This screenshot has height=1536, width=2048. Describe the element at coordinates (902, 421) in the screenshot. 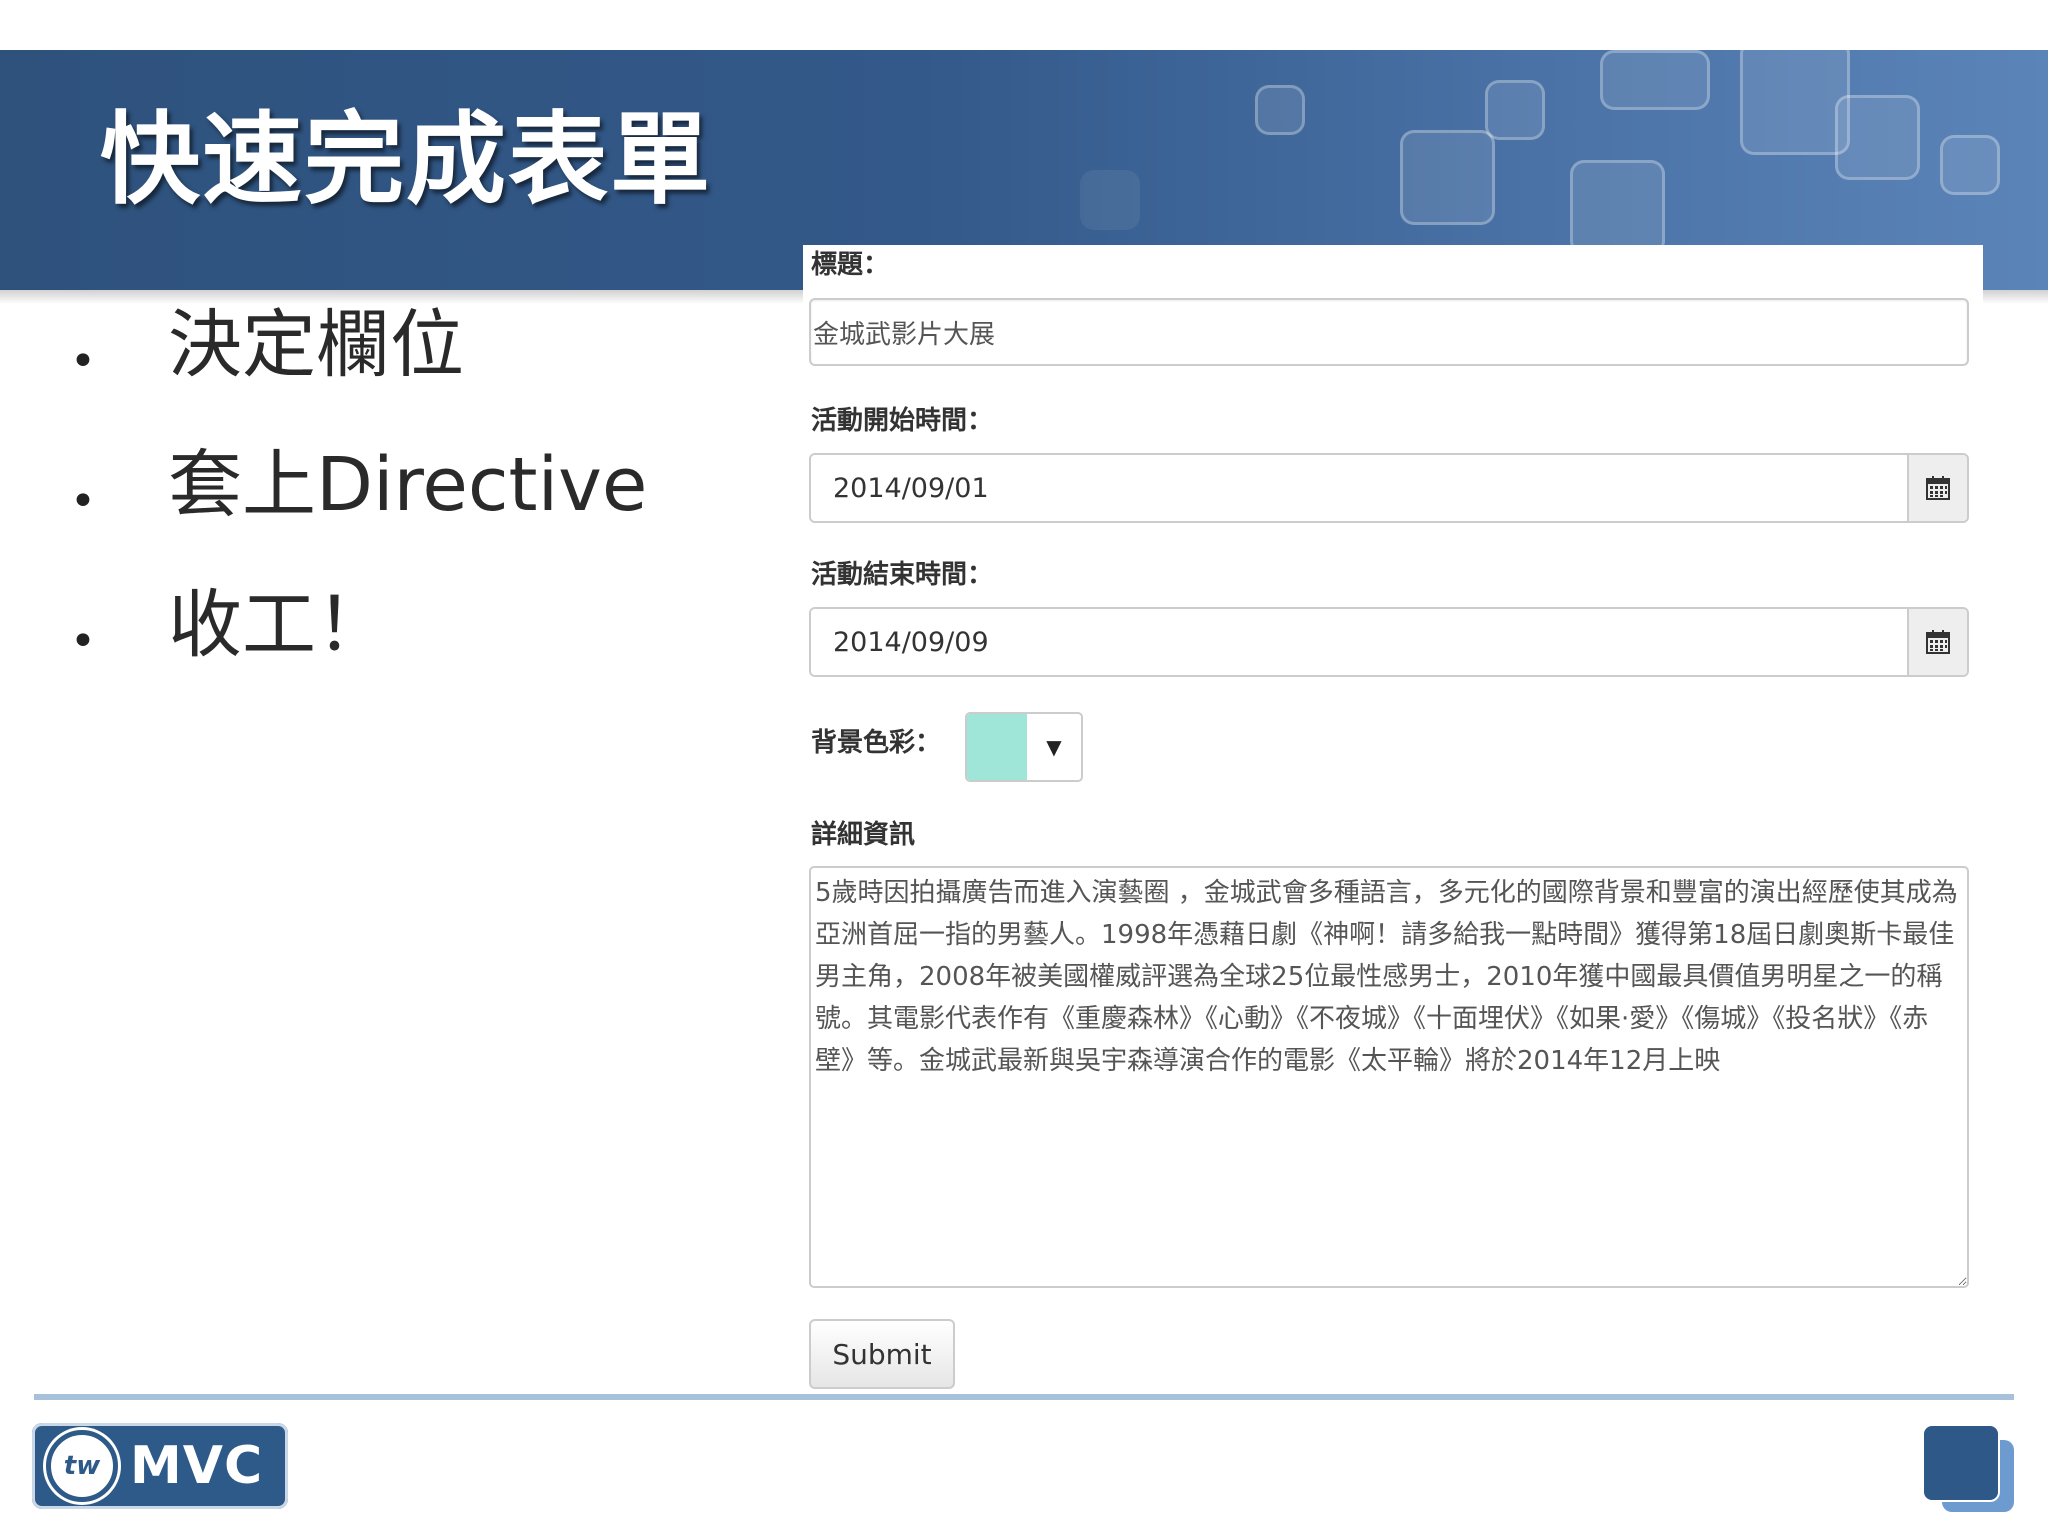

I see `start-time-label: 活動開始時間：` at that location.